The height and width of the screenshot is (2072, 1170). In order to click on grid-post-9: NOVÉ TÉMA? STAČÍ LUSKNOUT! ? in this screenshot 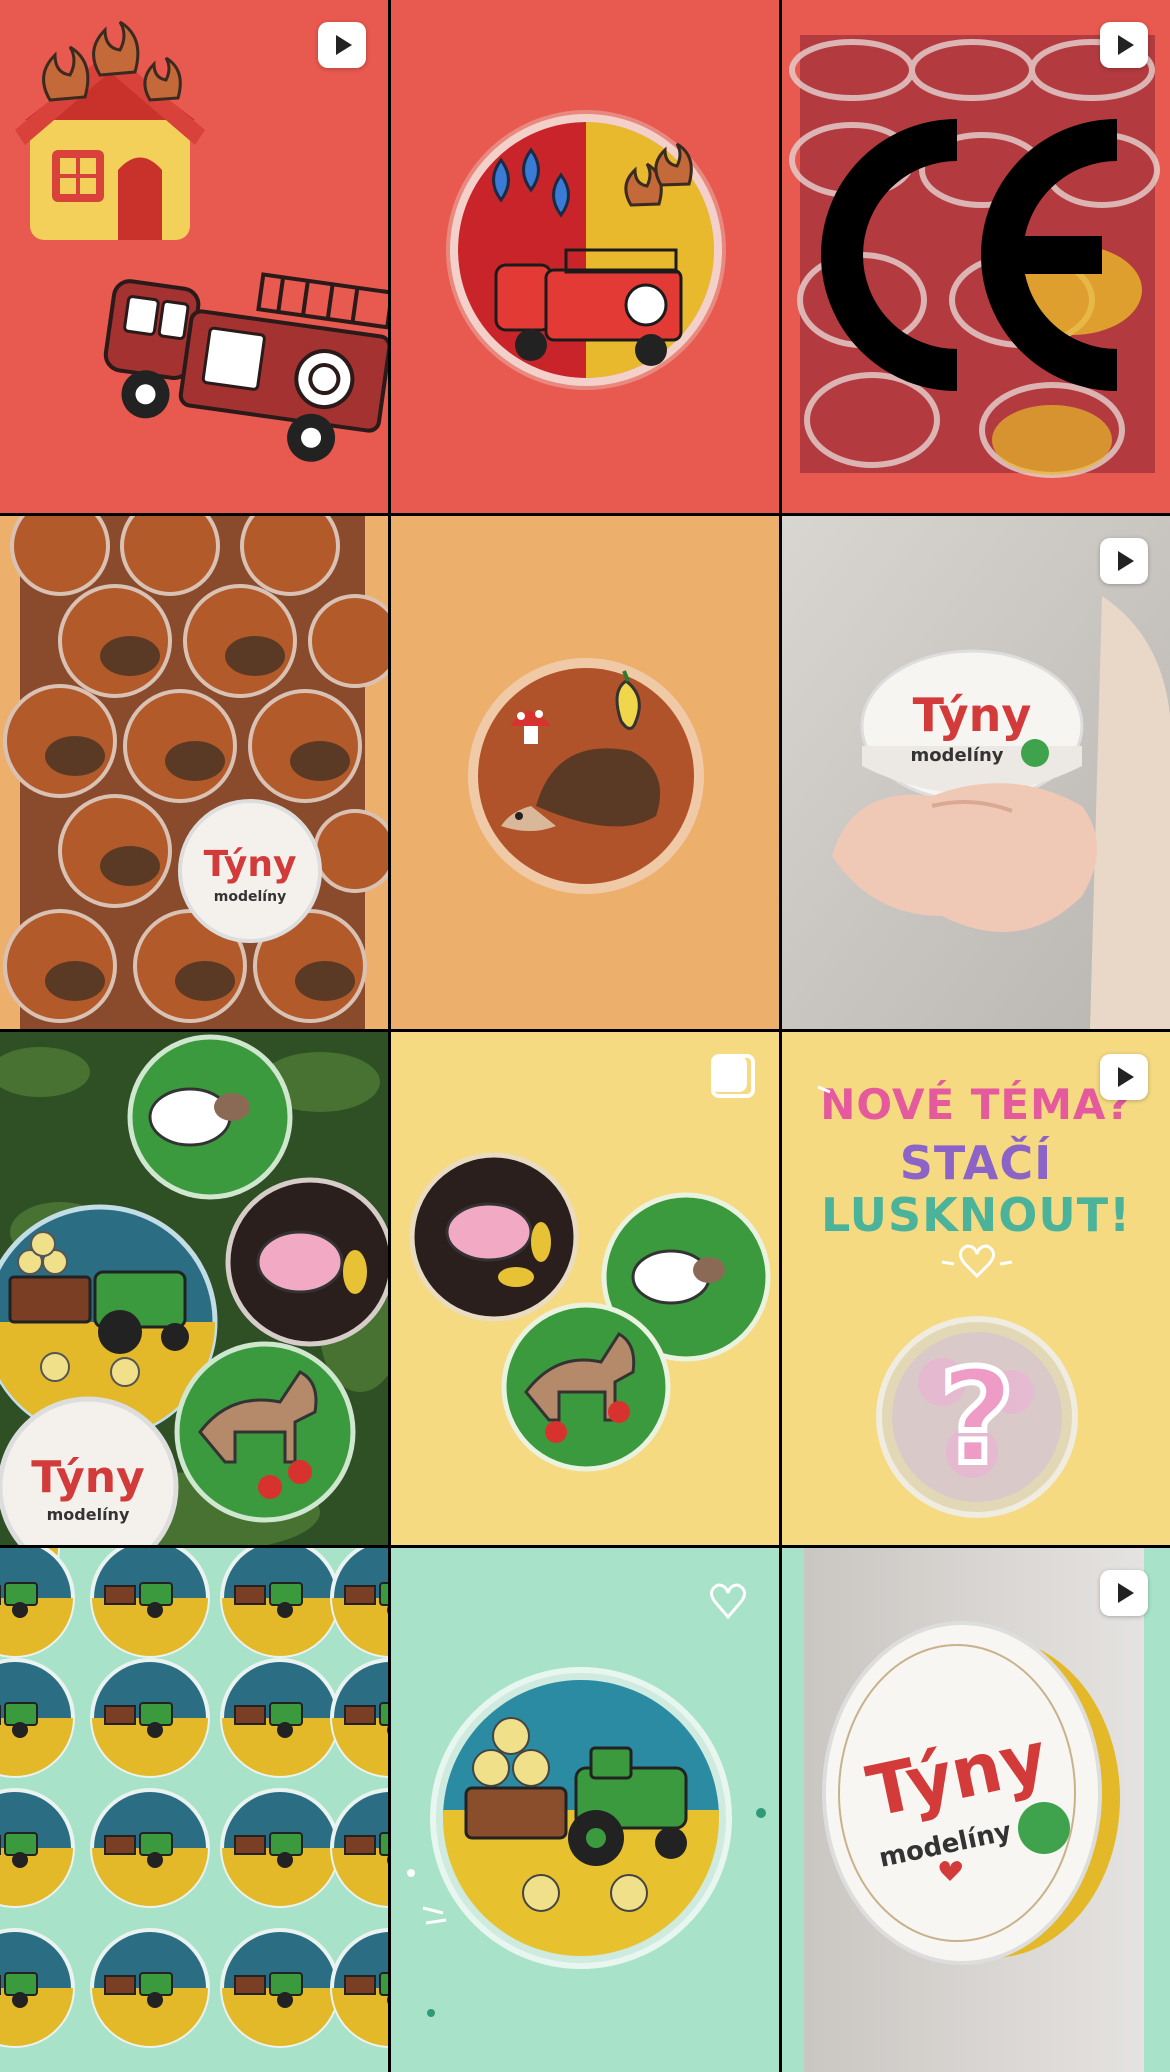, I will do `click(976, 1288)`.